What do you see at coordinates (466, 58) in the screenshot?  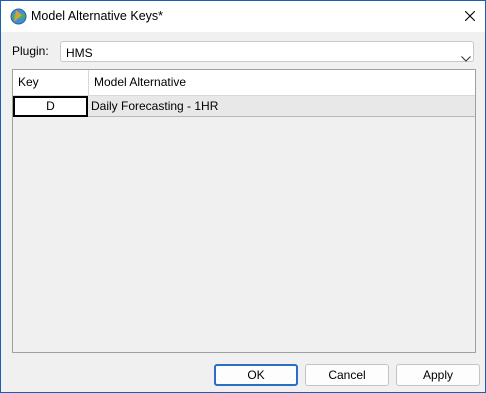 I see `chevron-down-icon` at bounding box center [466, 58].